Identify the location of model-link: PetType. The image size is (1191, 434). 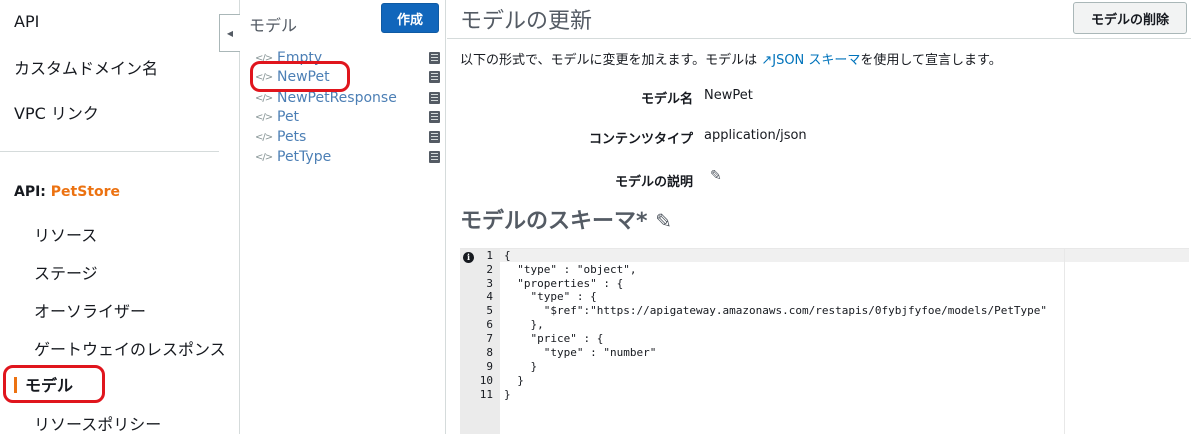
(353, 157).